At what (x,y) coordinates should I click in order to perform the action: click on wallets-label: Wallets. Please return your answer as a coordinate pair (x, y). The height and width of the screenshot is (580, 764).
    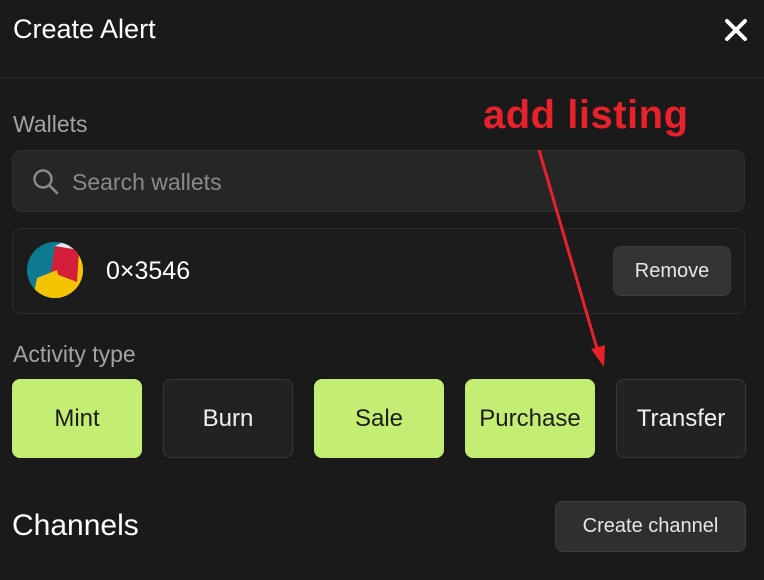
    Looking at the image, I should click on (50, 124).